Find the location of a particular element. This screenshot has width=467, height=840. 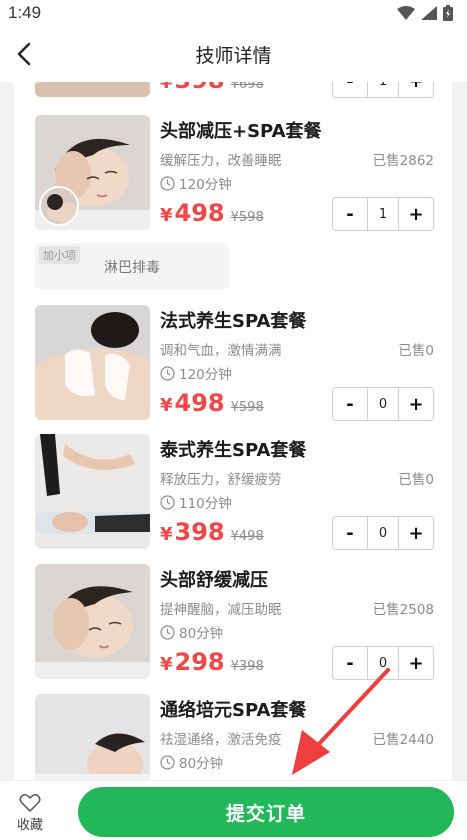

original-price: ¥498 is located at coordinates (247, 536).